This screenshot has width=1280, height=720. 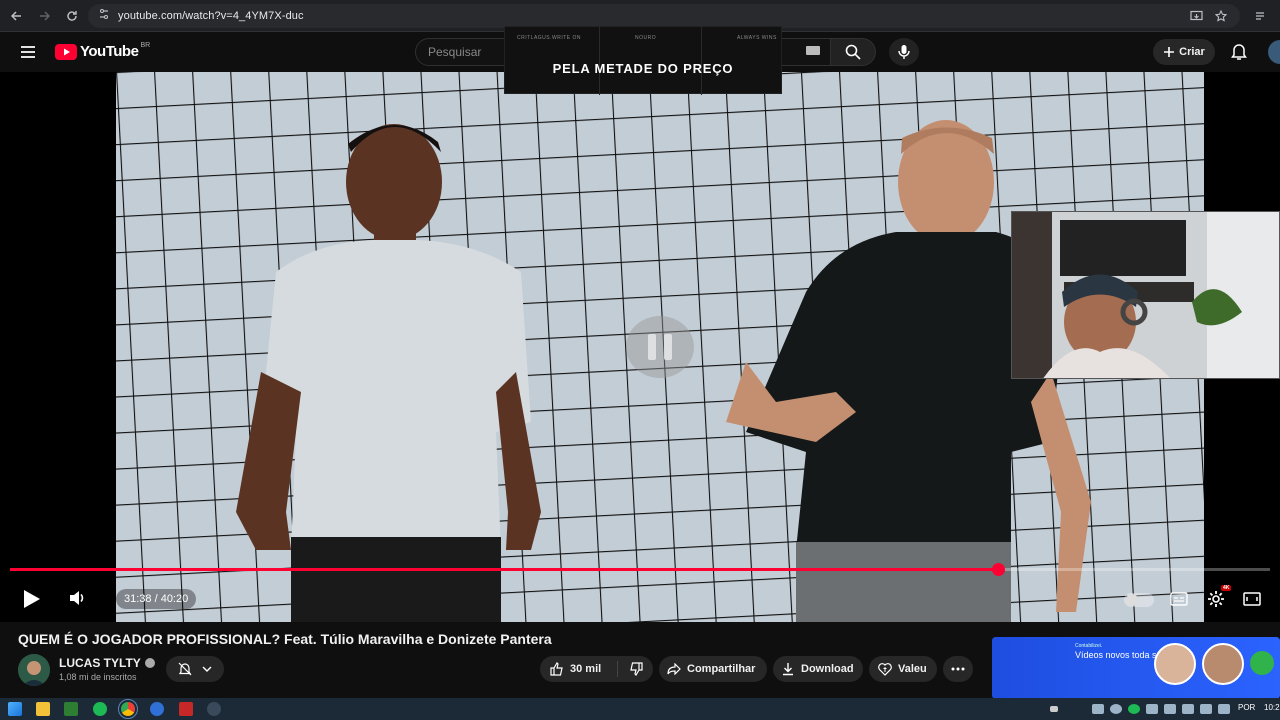 I want to click on chevron-down-icon, so click(x=207, y=669).